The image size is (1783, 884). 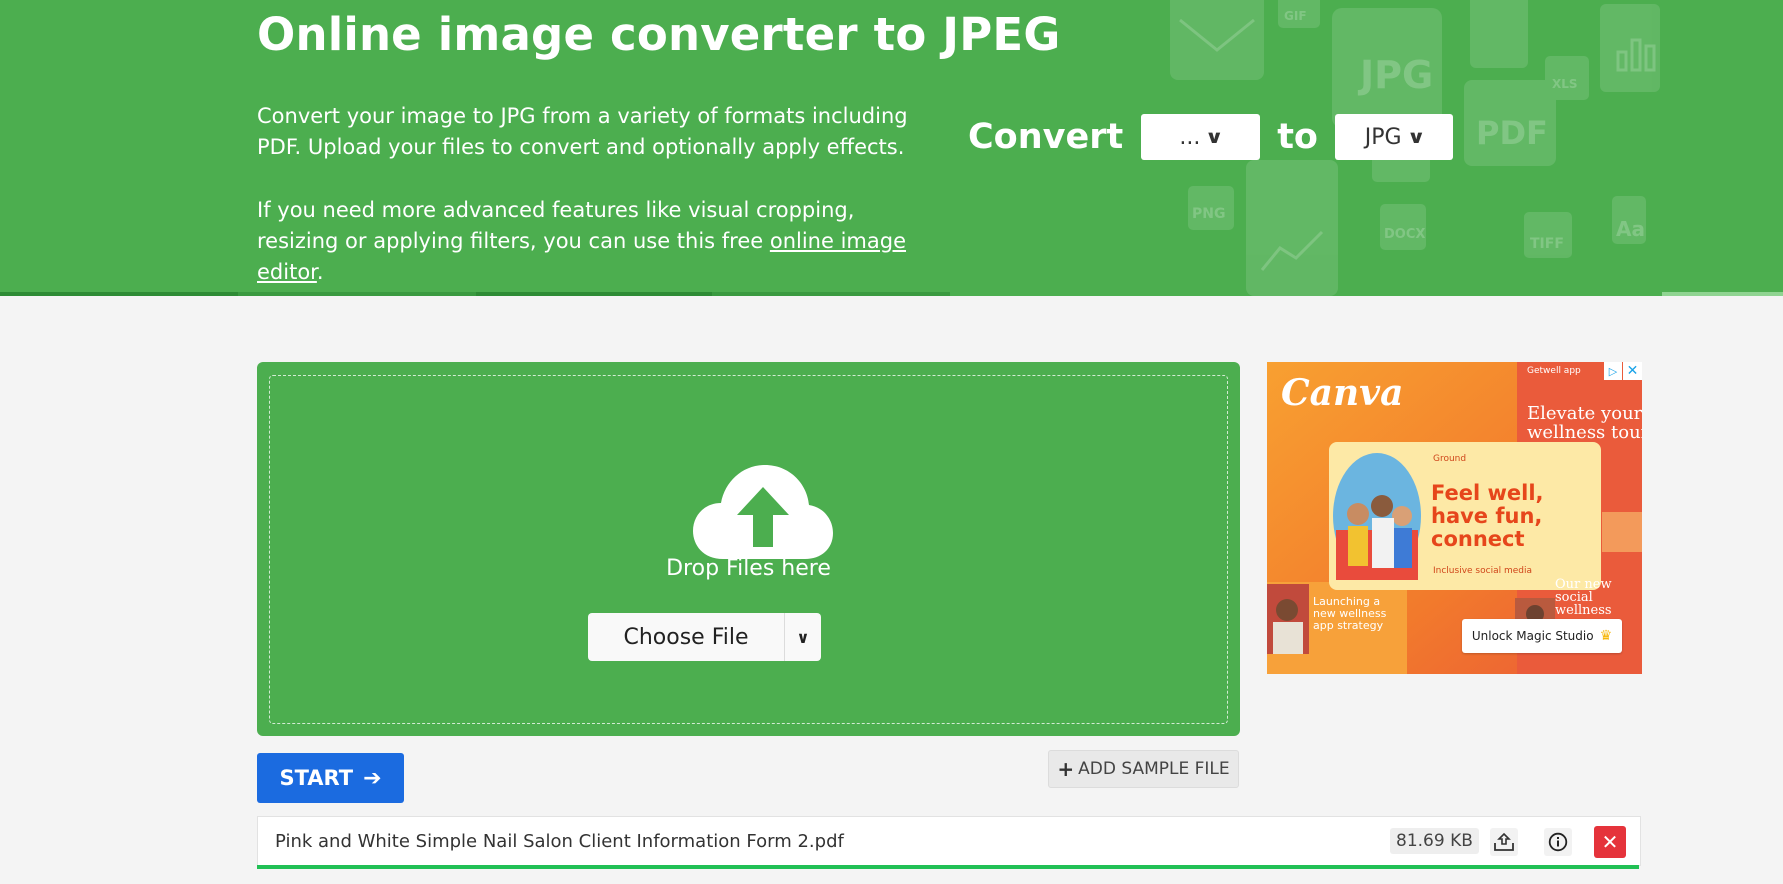 What do you see at coordinates (1532, 636) in the screenshot?
I see `ad-cta-label: Unlock Magic Studio` at bounding box center [1532, 636].